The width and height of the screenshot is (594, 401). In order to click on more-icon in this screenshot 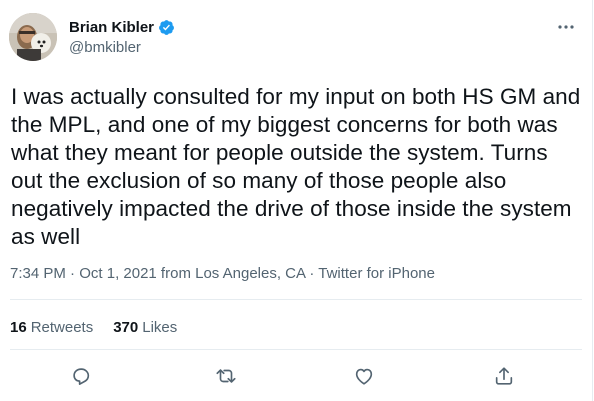, I will do `click(566, 27)`.